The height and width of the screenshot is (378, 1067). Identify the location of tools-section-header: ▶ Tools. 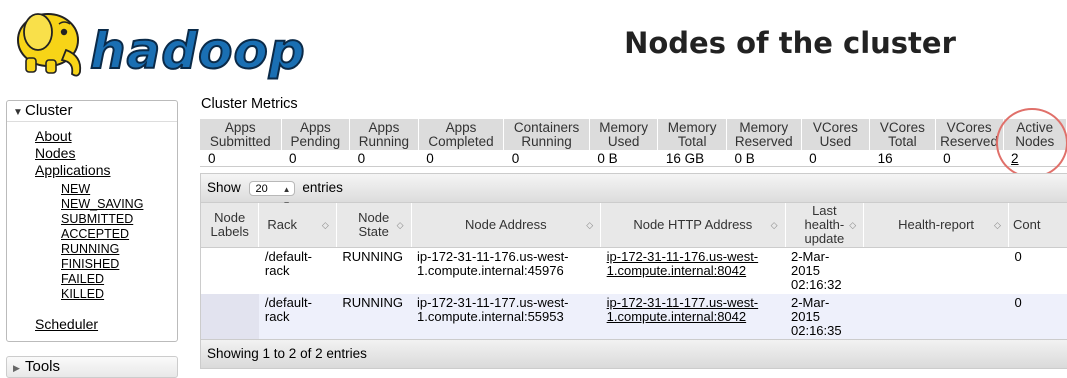
(92, 367).